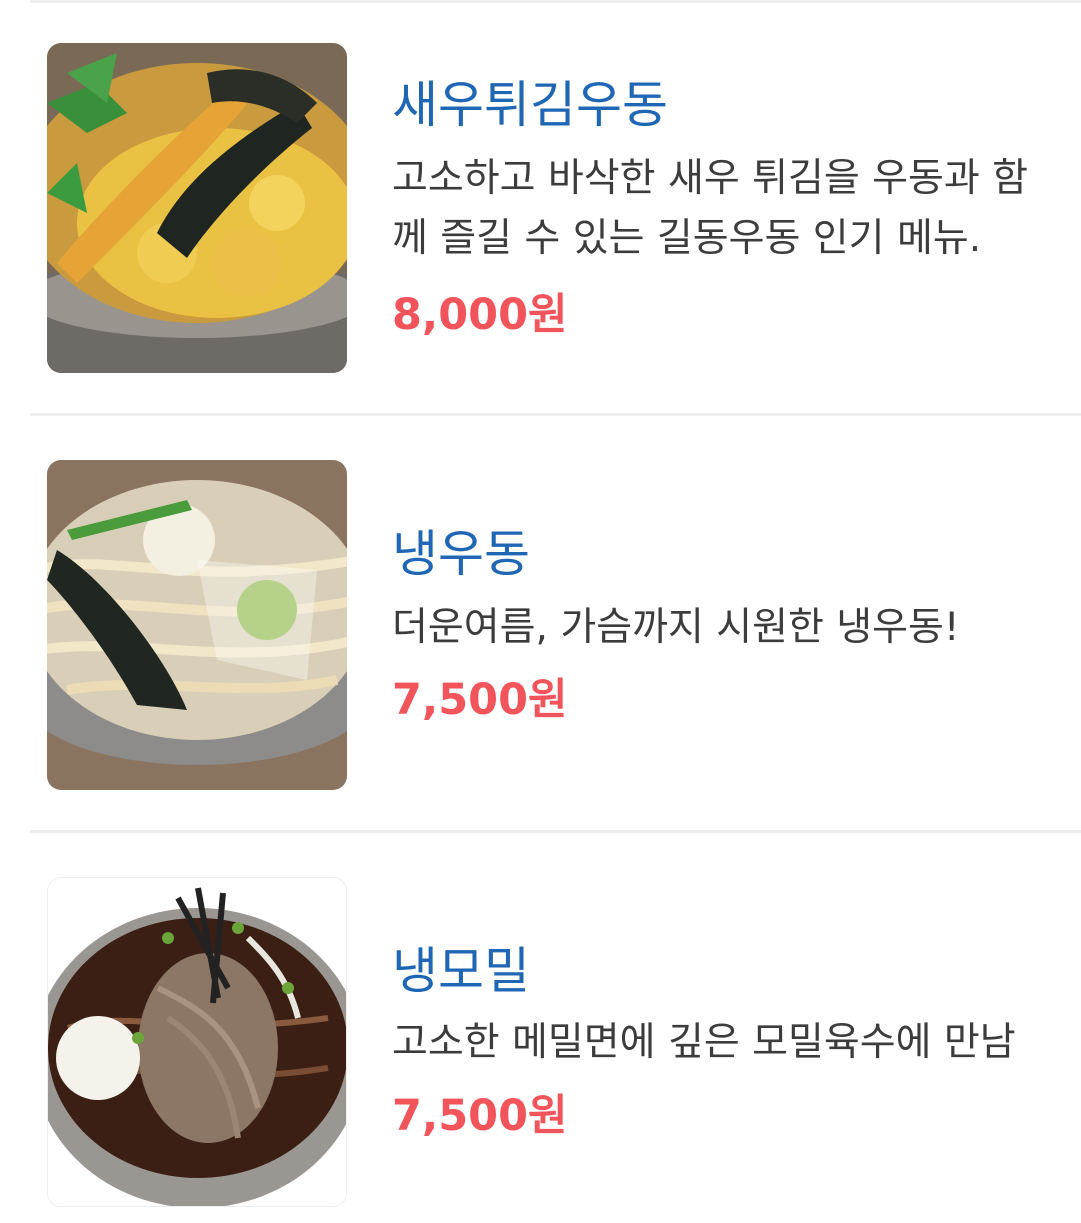 The height and width of the screenshot is (1223, 1081). What do you see at coordinates (197, 625) in the screenshot?
I see `cold-udon-photo` at bounding box center [197, 625].